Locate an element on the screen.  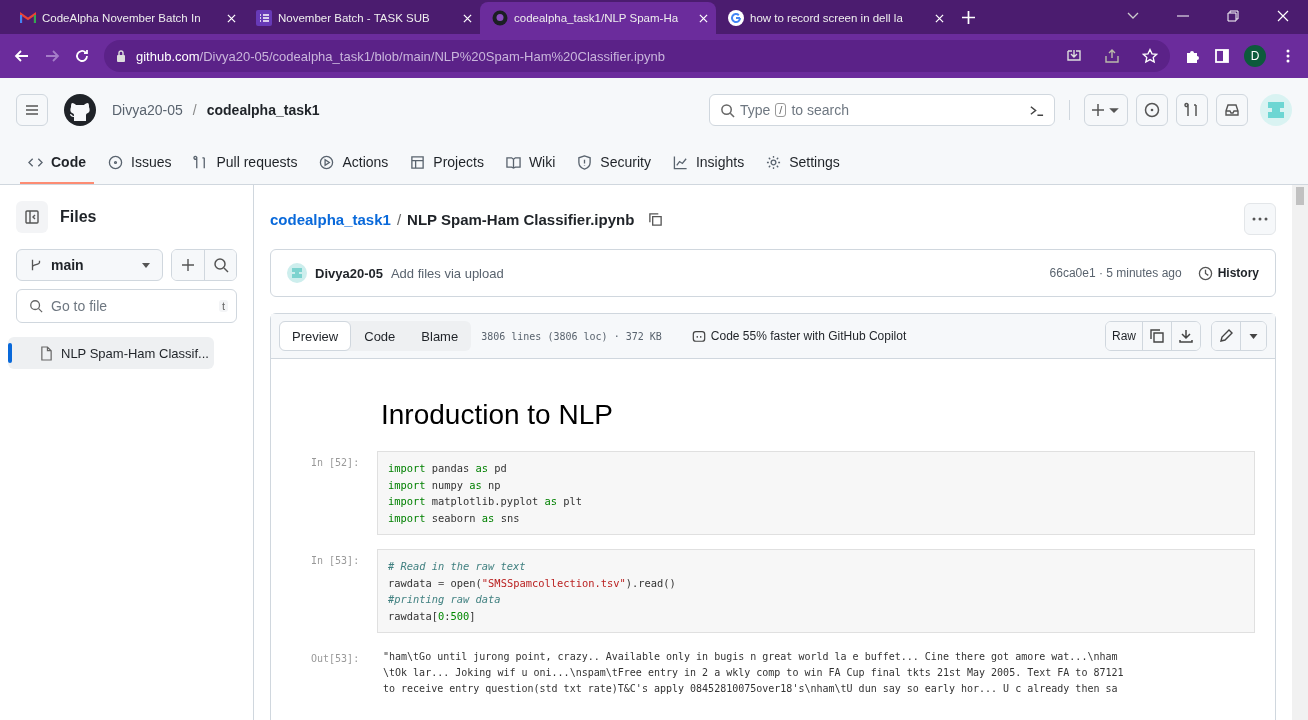
repo-nav-tab: Pull requests is located at coordinates (245, 163).